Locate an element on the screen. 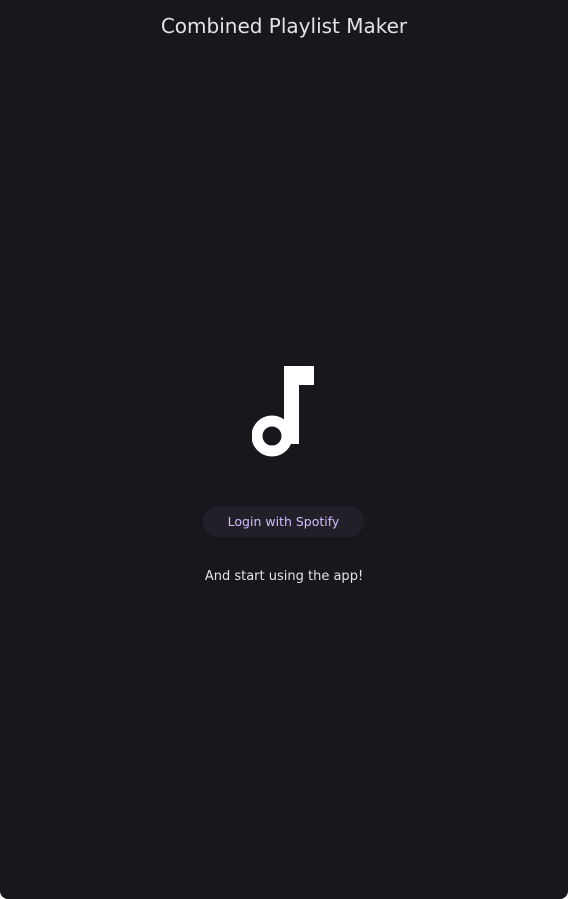 The image size is (568, 899). login-with-spotify-button: Login with Spotify is located at coordinates (283, 521).